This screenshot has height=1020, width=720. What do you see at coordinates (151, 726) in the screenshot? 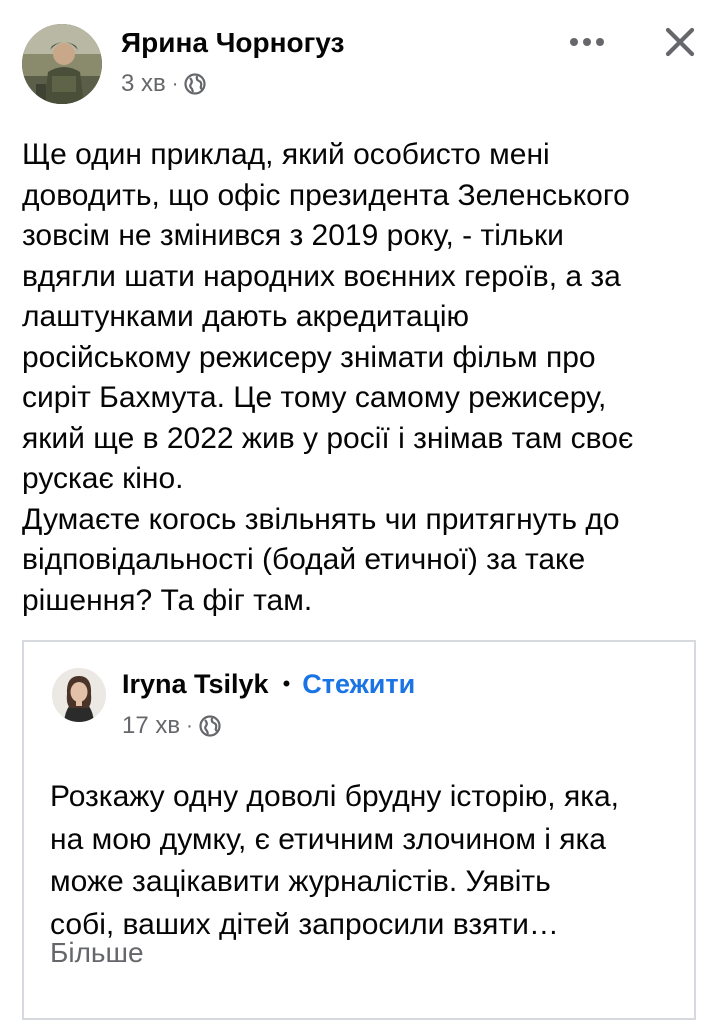
I see `shared-post-time: 17 хв` at bounding box center [151, 726].